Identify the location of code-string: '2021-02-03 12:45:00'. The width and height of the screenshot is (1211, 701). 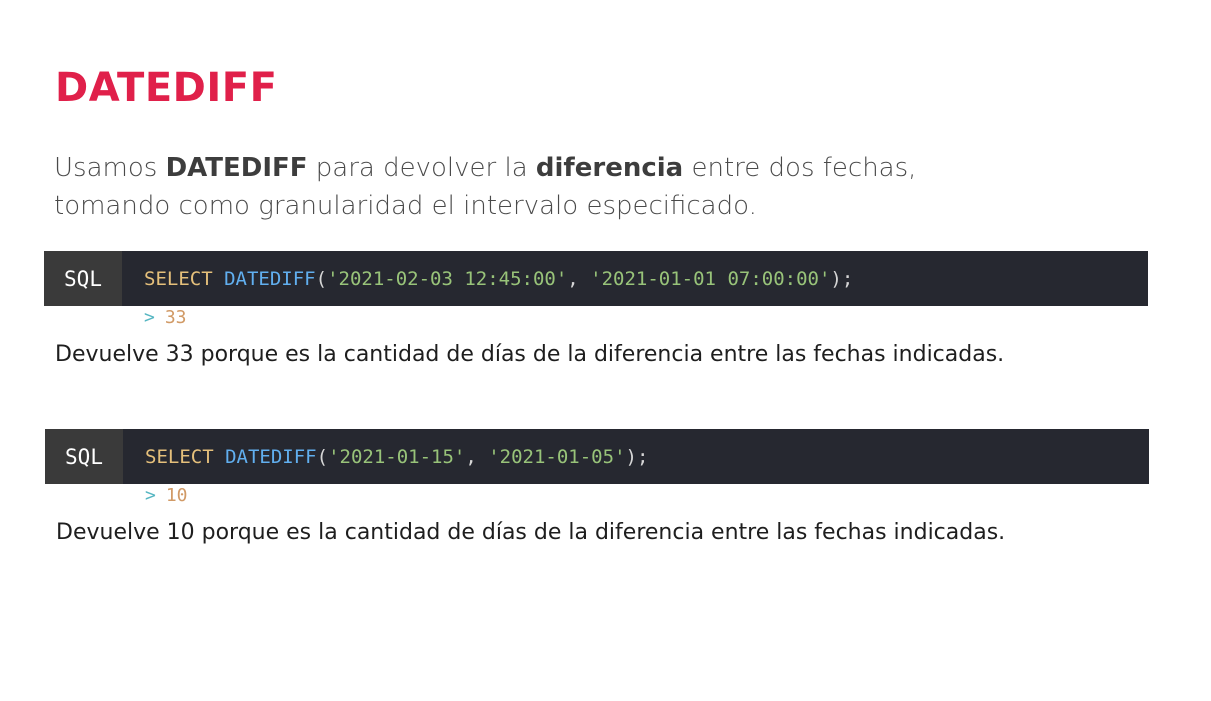
(447, 278).